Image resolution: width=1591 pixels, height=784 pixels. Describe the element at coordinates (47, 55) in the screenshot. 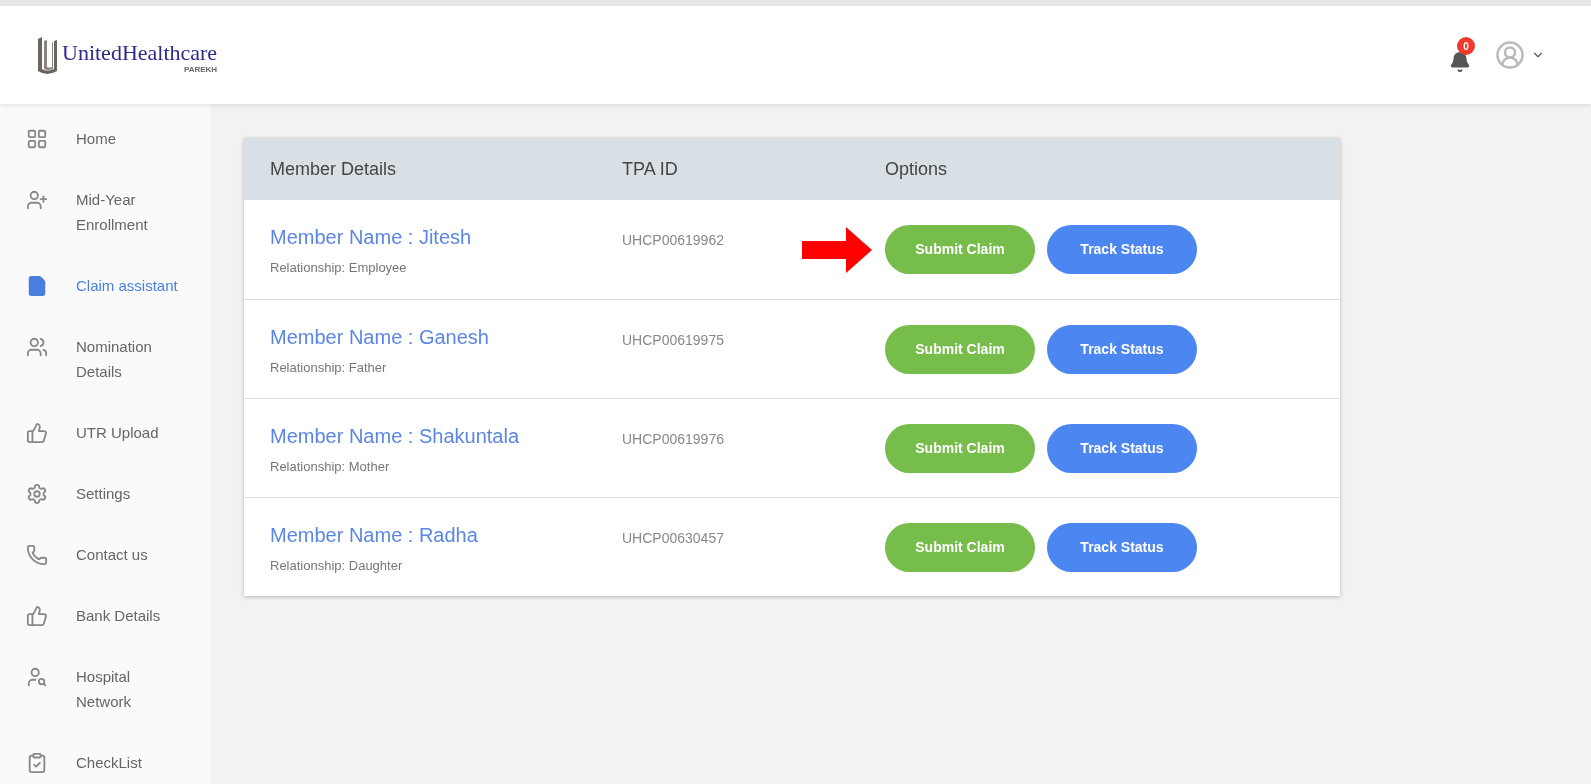

I see `logo-icon` at that location.